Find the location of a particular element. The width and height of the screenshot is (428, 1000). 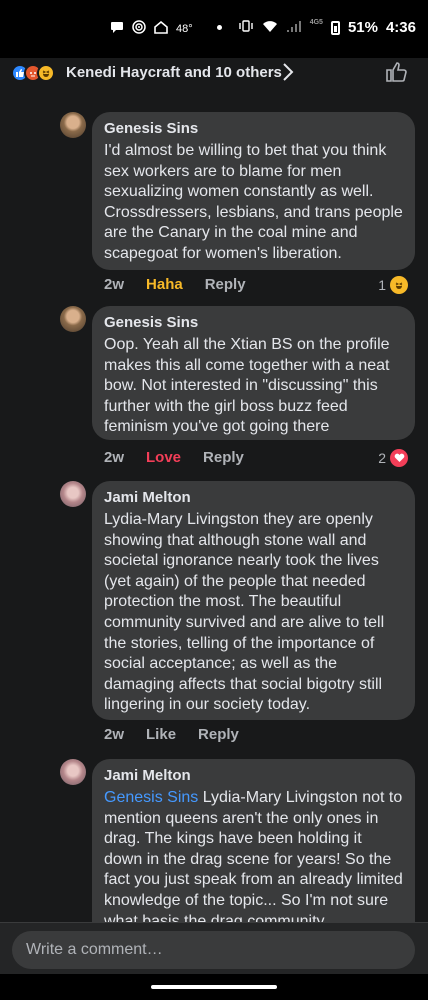

comment-actions: 2w Like Reply is located at coordinates (182, 734).